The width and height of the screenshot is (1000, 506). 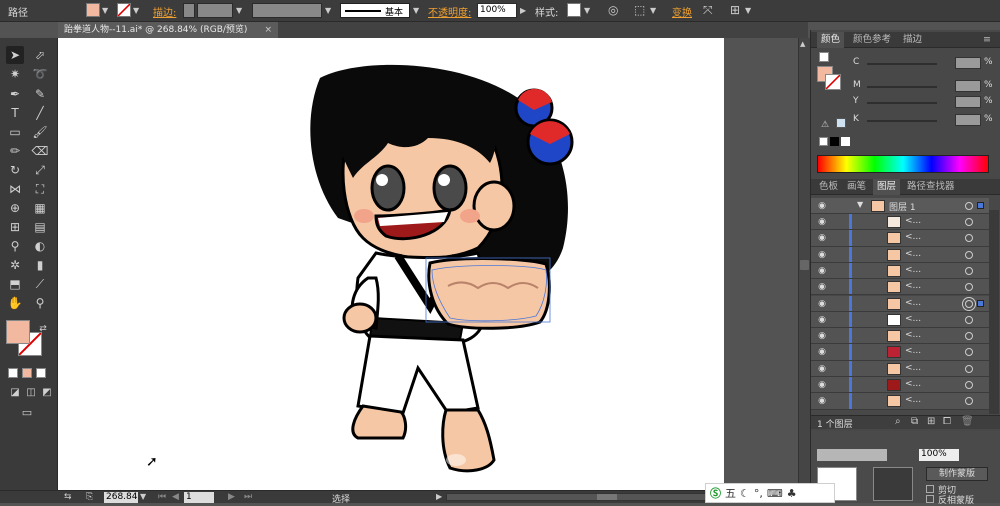 What do you see at coordinates (40, 74) in the screenshot?
I see `lasso-tool-icon: ➰` at bounding box center [40, 74].